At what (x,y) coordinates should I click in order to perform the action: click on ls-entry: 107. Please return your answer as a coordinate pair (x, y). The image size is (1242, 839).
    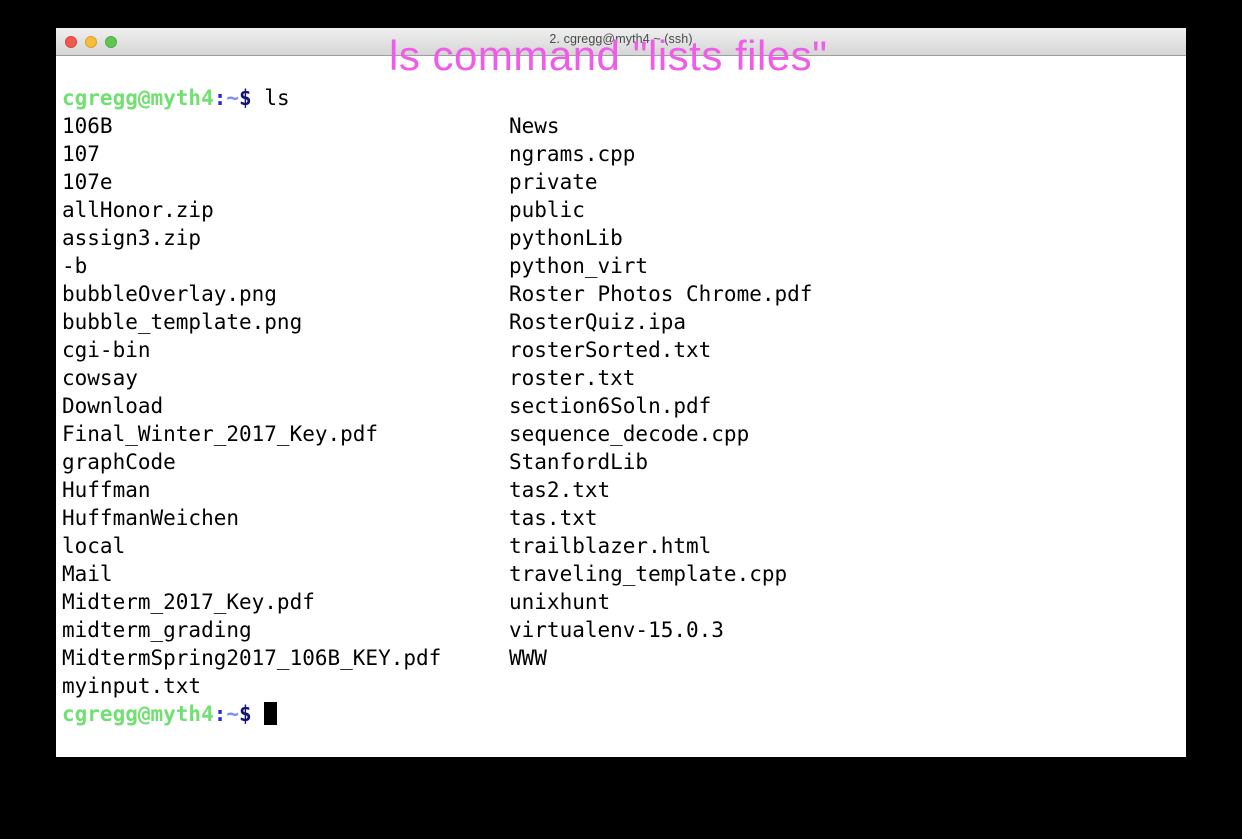
    Looking at the image, I should click on (81, 154).